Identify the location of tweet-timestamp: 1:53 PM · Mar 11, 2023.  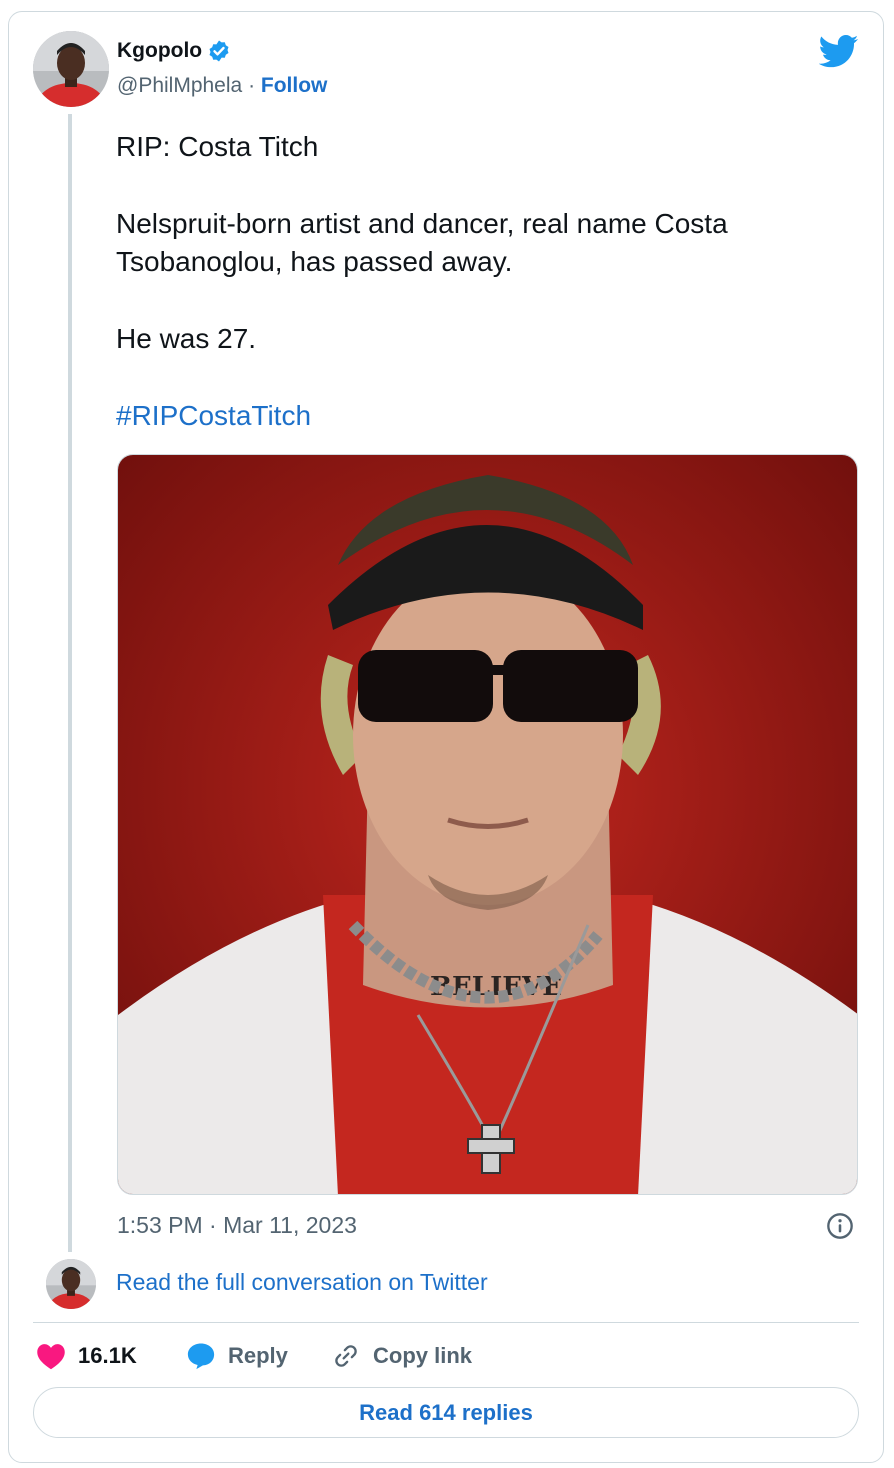
(237, 1225).